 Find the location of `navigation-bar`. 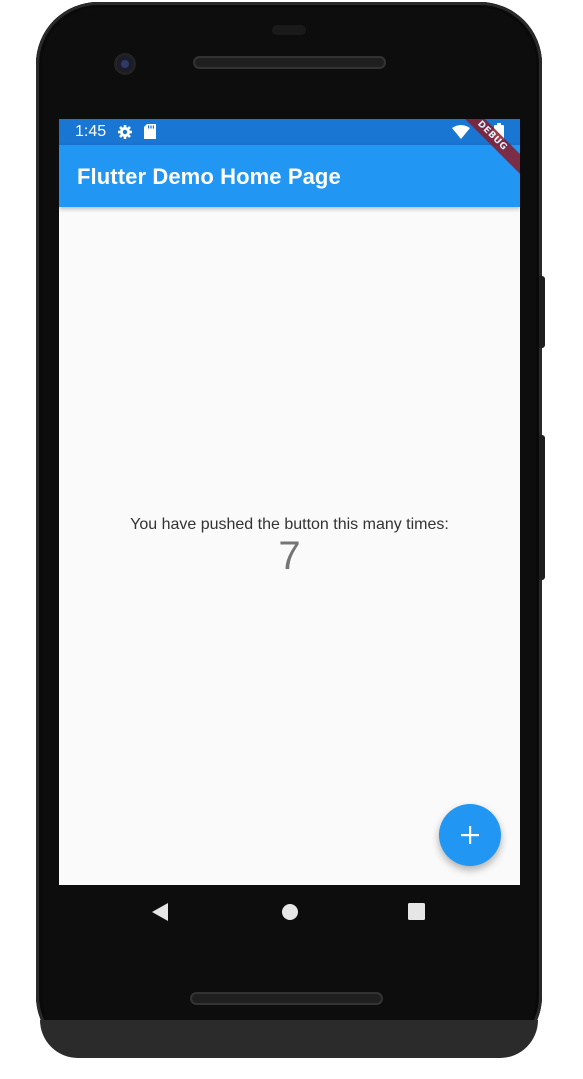

navigation-bar is located at coordinates (289, 913).